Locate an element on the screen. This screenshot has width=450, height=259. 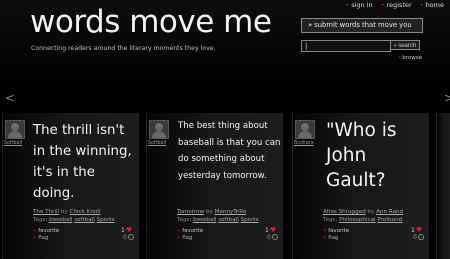
chevron-left-icon: < is located at coordinates (10, 98).